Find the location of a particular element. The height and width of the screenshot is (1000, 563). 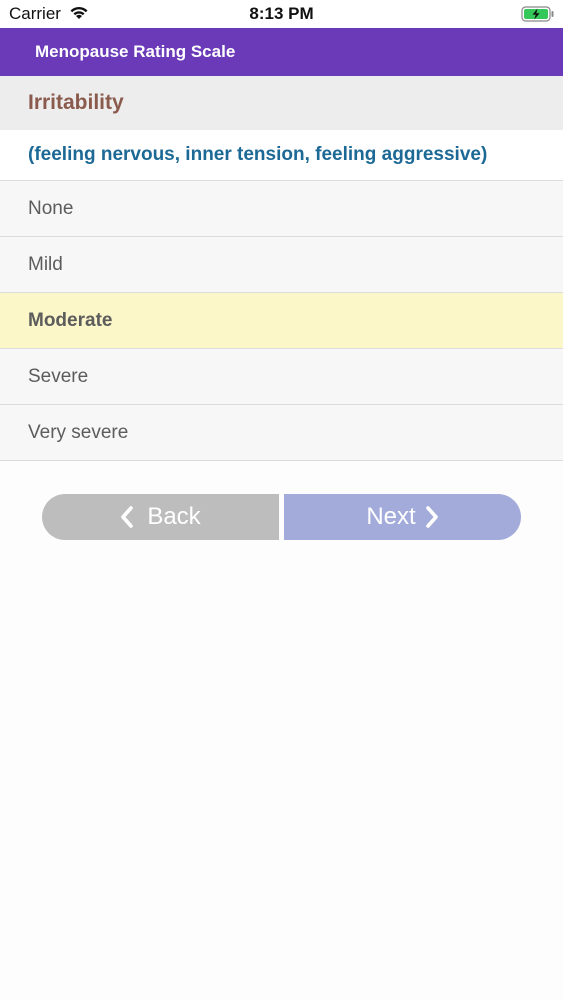

option-label: Very severe is located at coordinates (78, 432).